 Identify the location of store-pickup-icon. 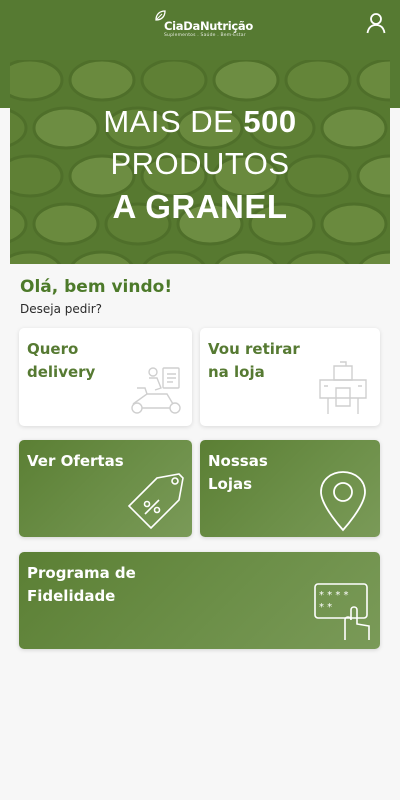
(343, 387).